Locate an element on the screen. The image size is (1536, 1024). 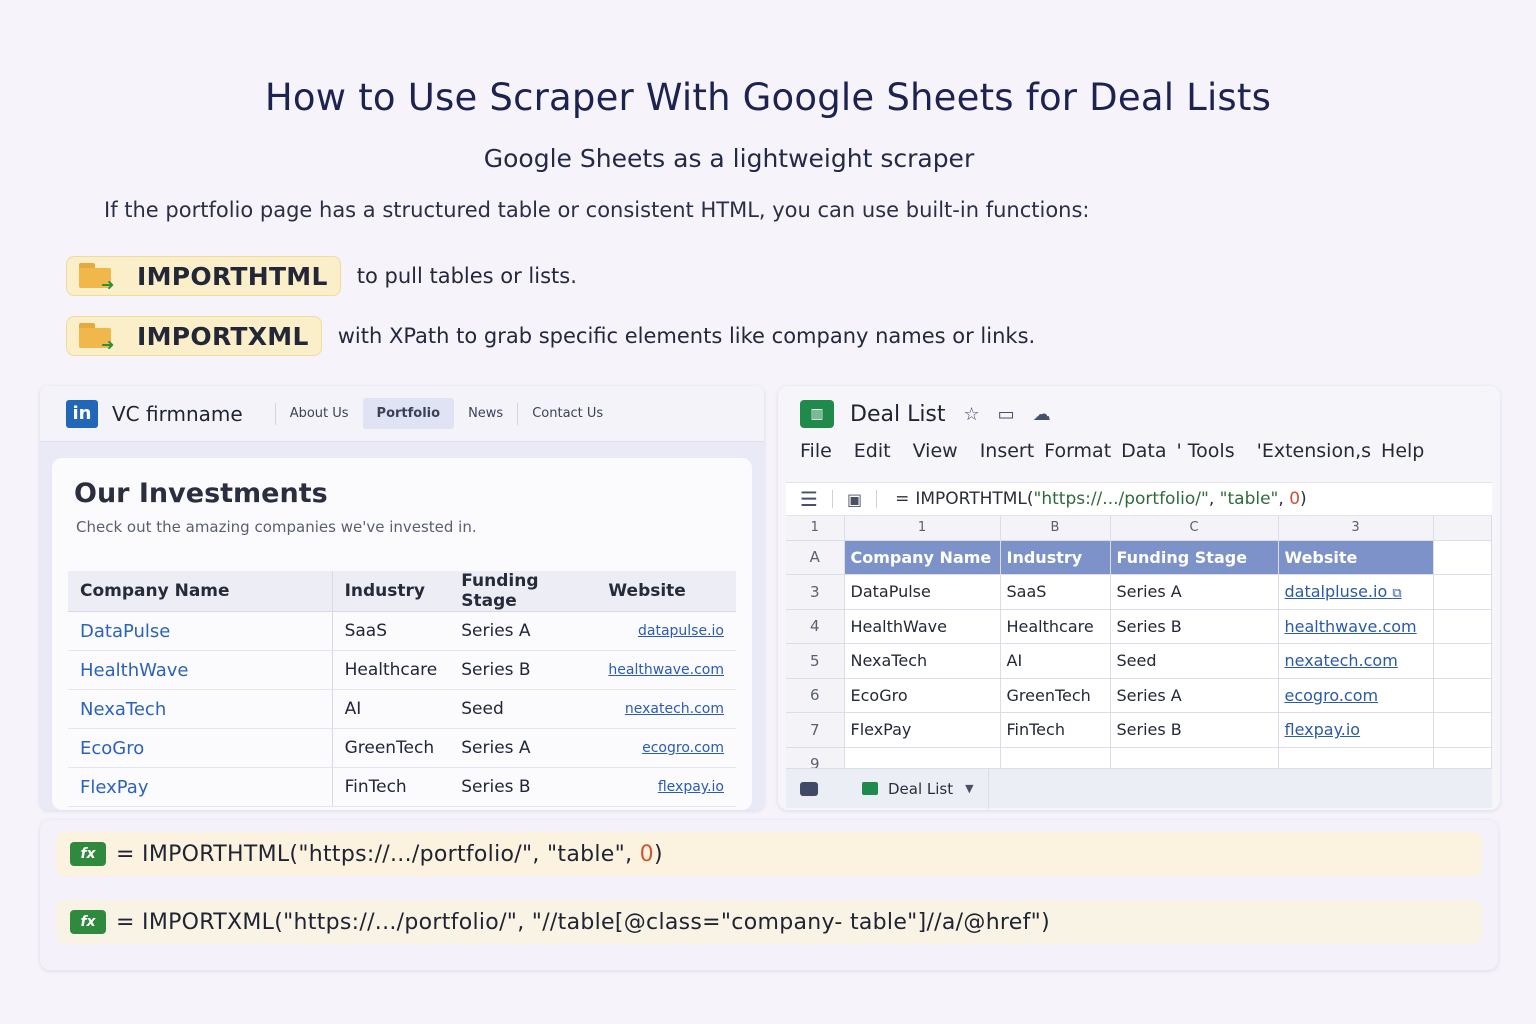
column-header: Website is located at coordinates (666, 591).